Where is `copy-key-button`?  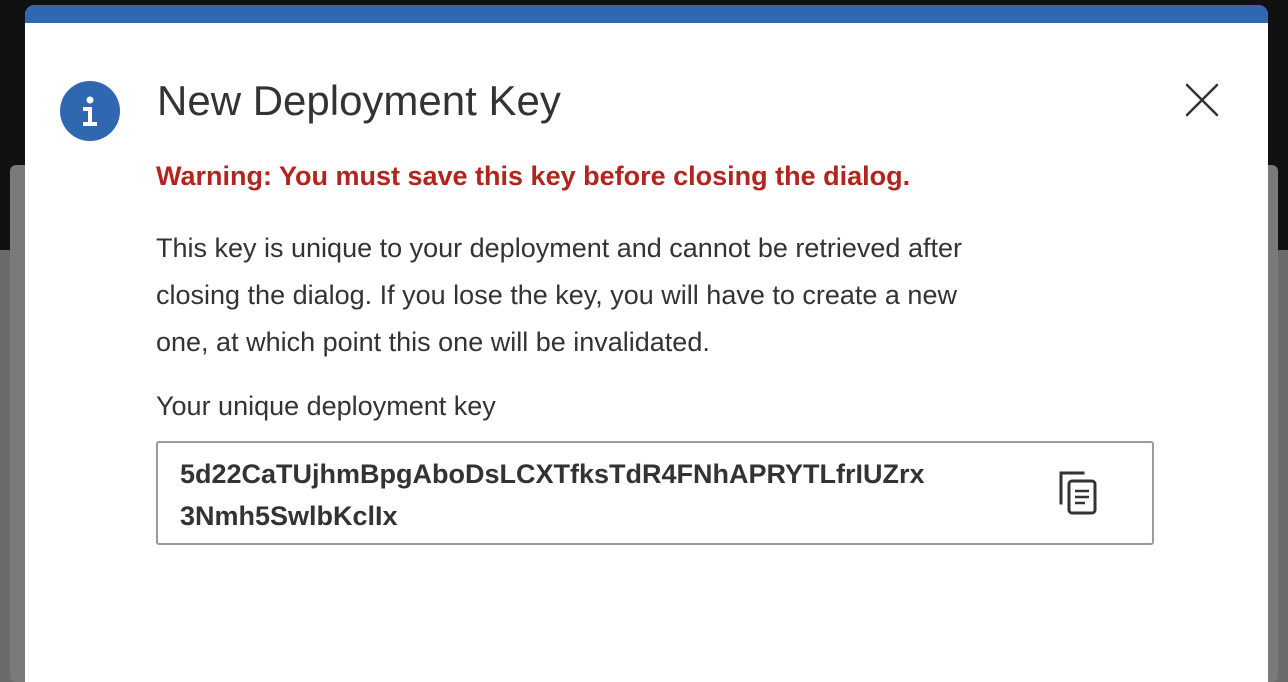
copy-key-button is located at coordinates (1079, 494).